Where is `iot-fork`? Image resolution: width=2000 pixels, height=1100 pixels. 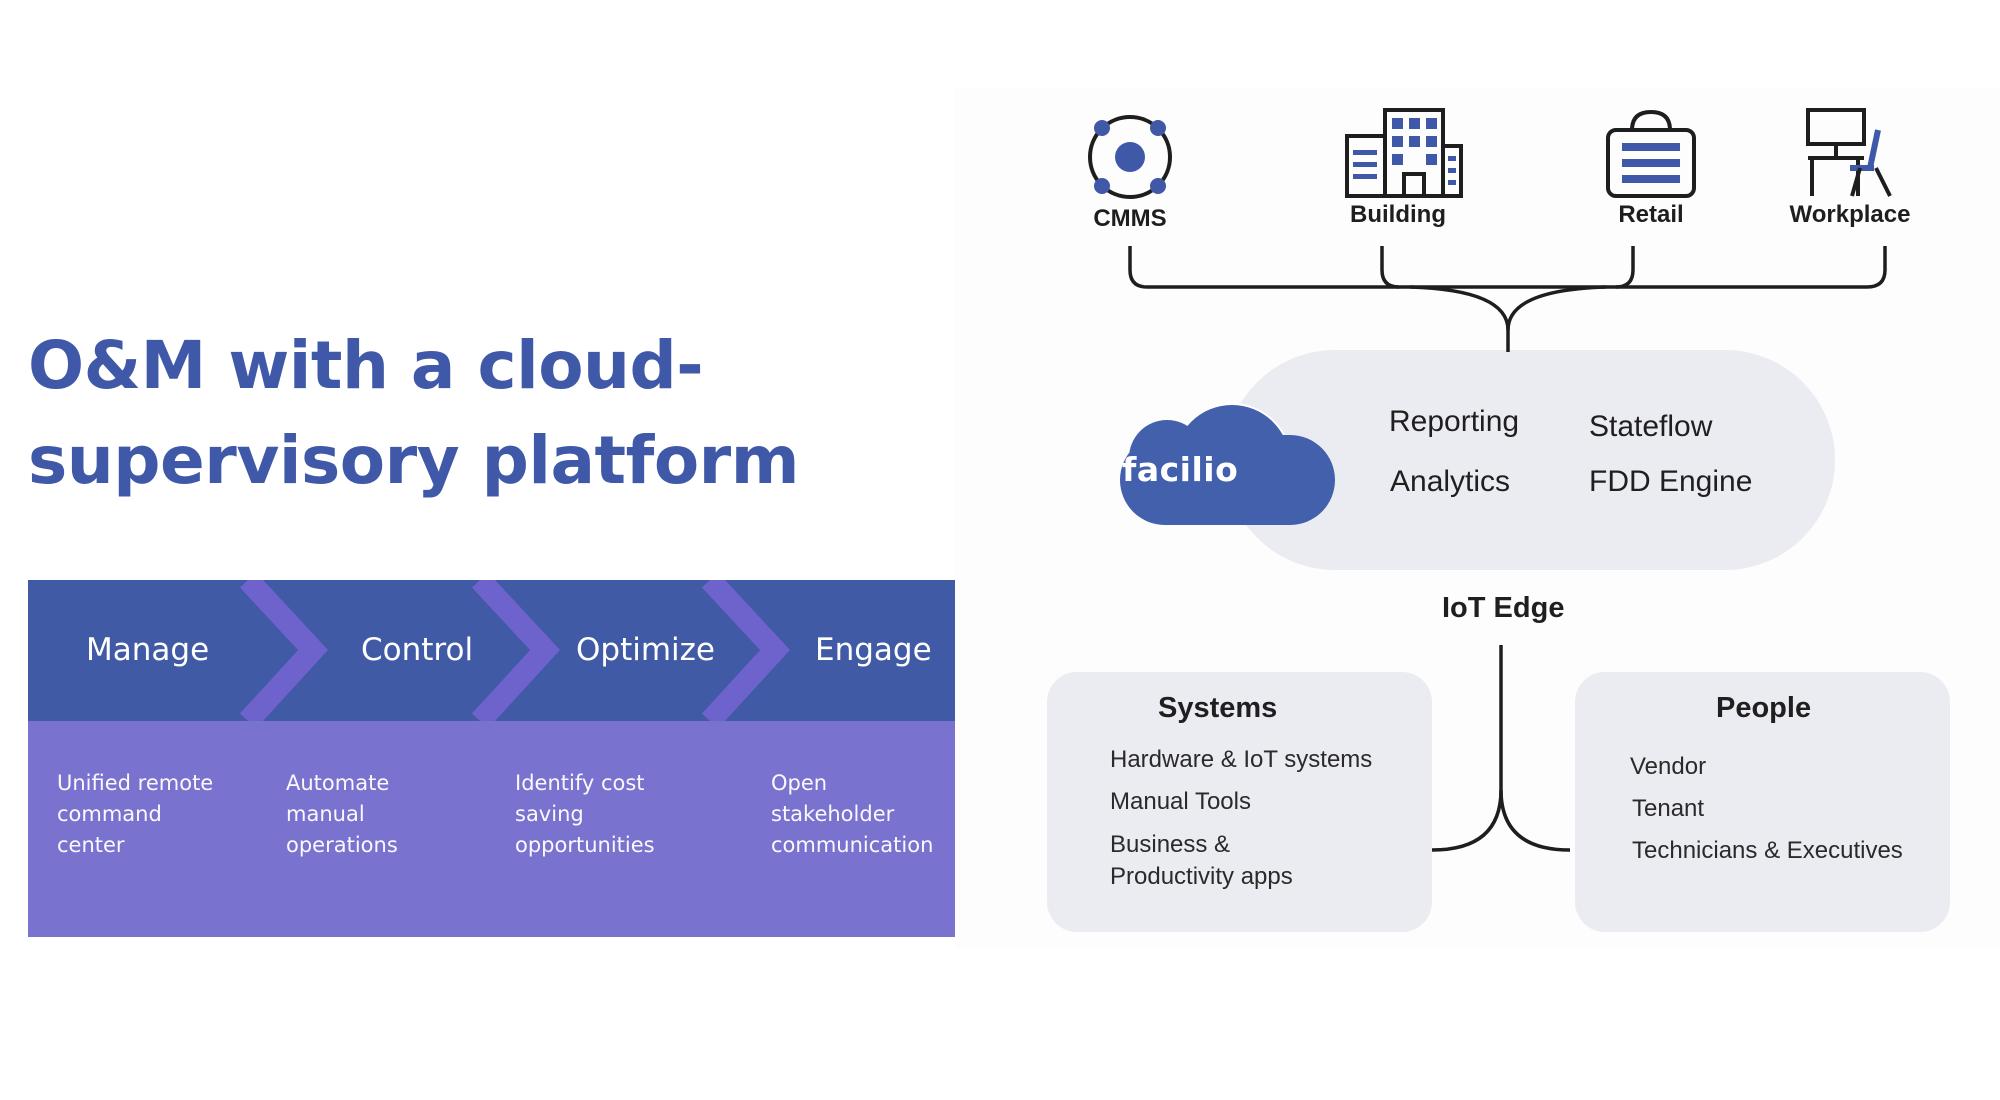 iot-fork is located at coordinates (1501, 820).